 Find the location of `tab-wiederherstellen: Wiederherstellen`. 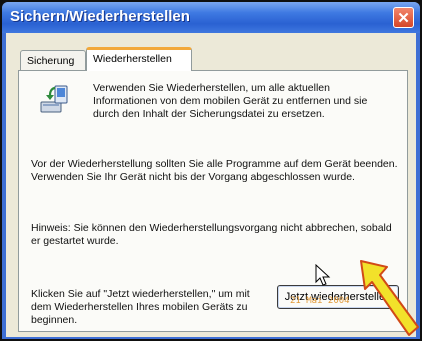

tab-wiederherstellen: Wiederherstellen is located at coordinates (139, 59).